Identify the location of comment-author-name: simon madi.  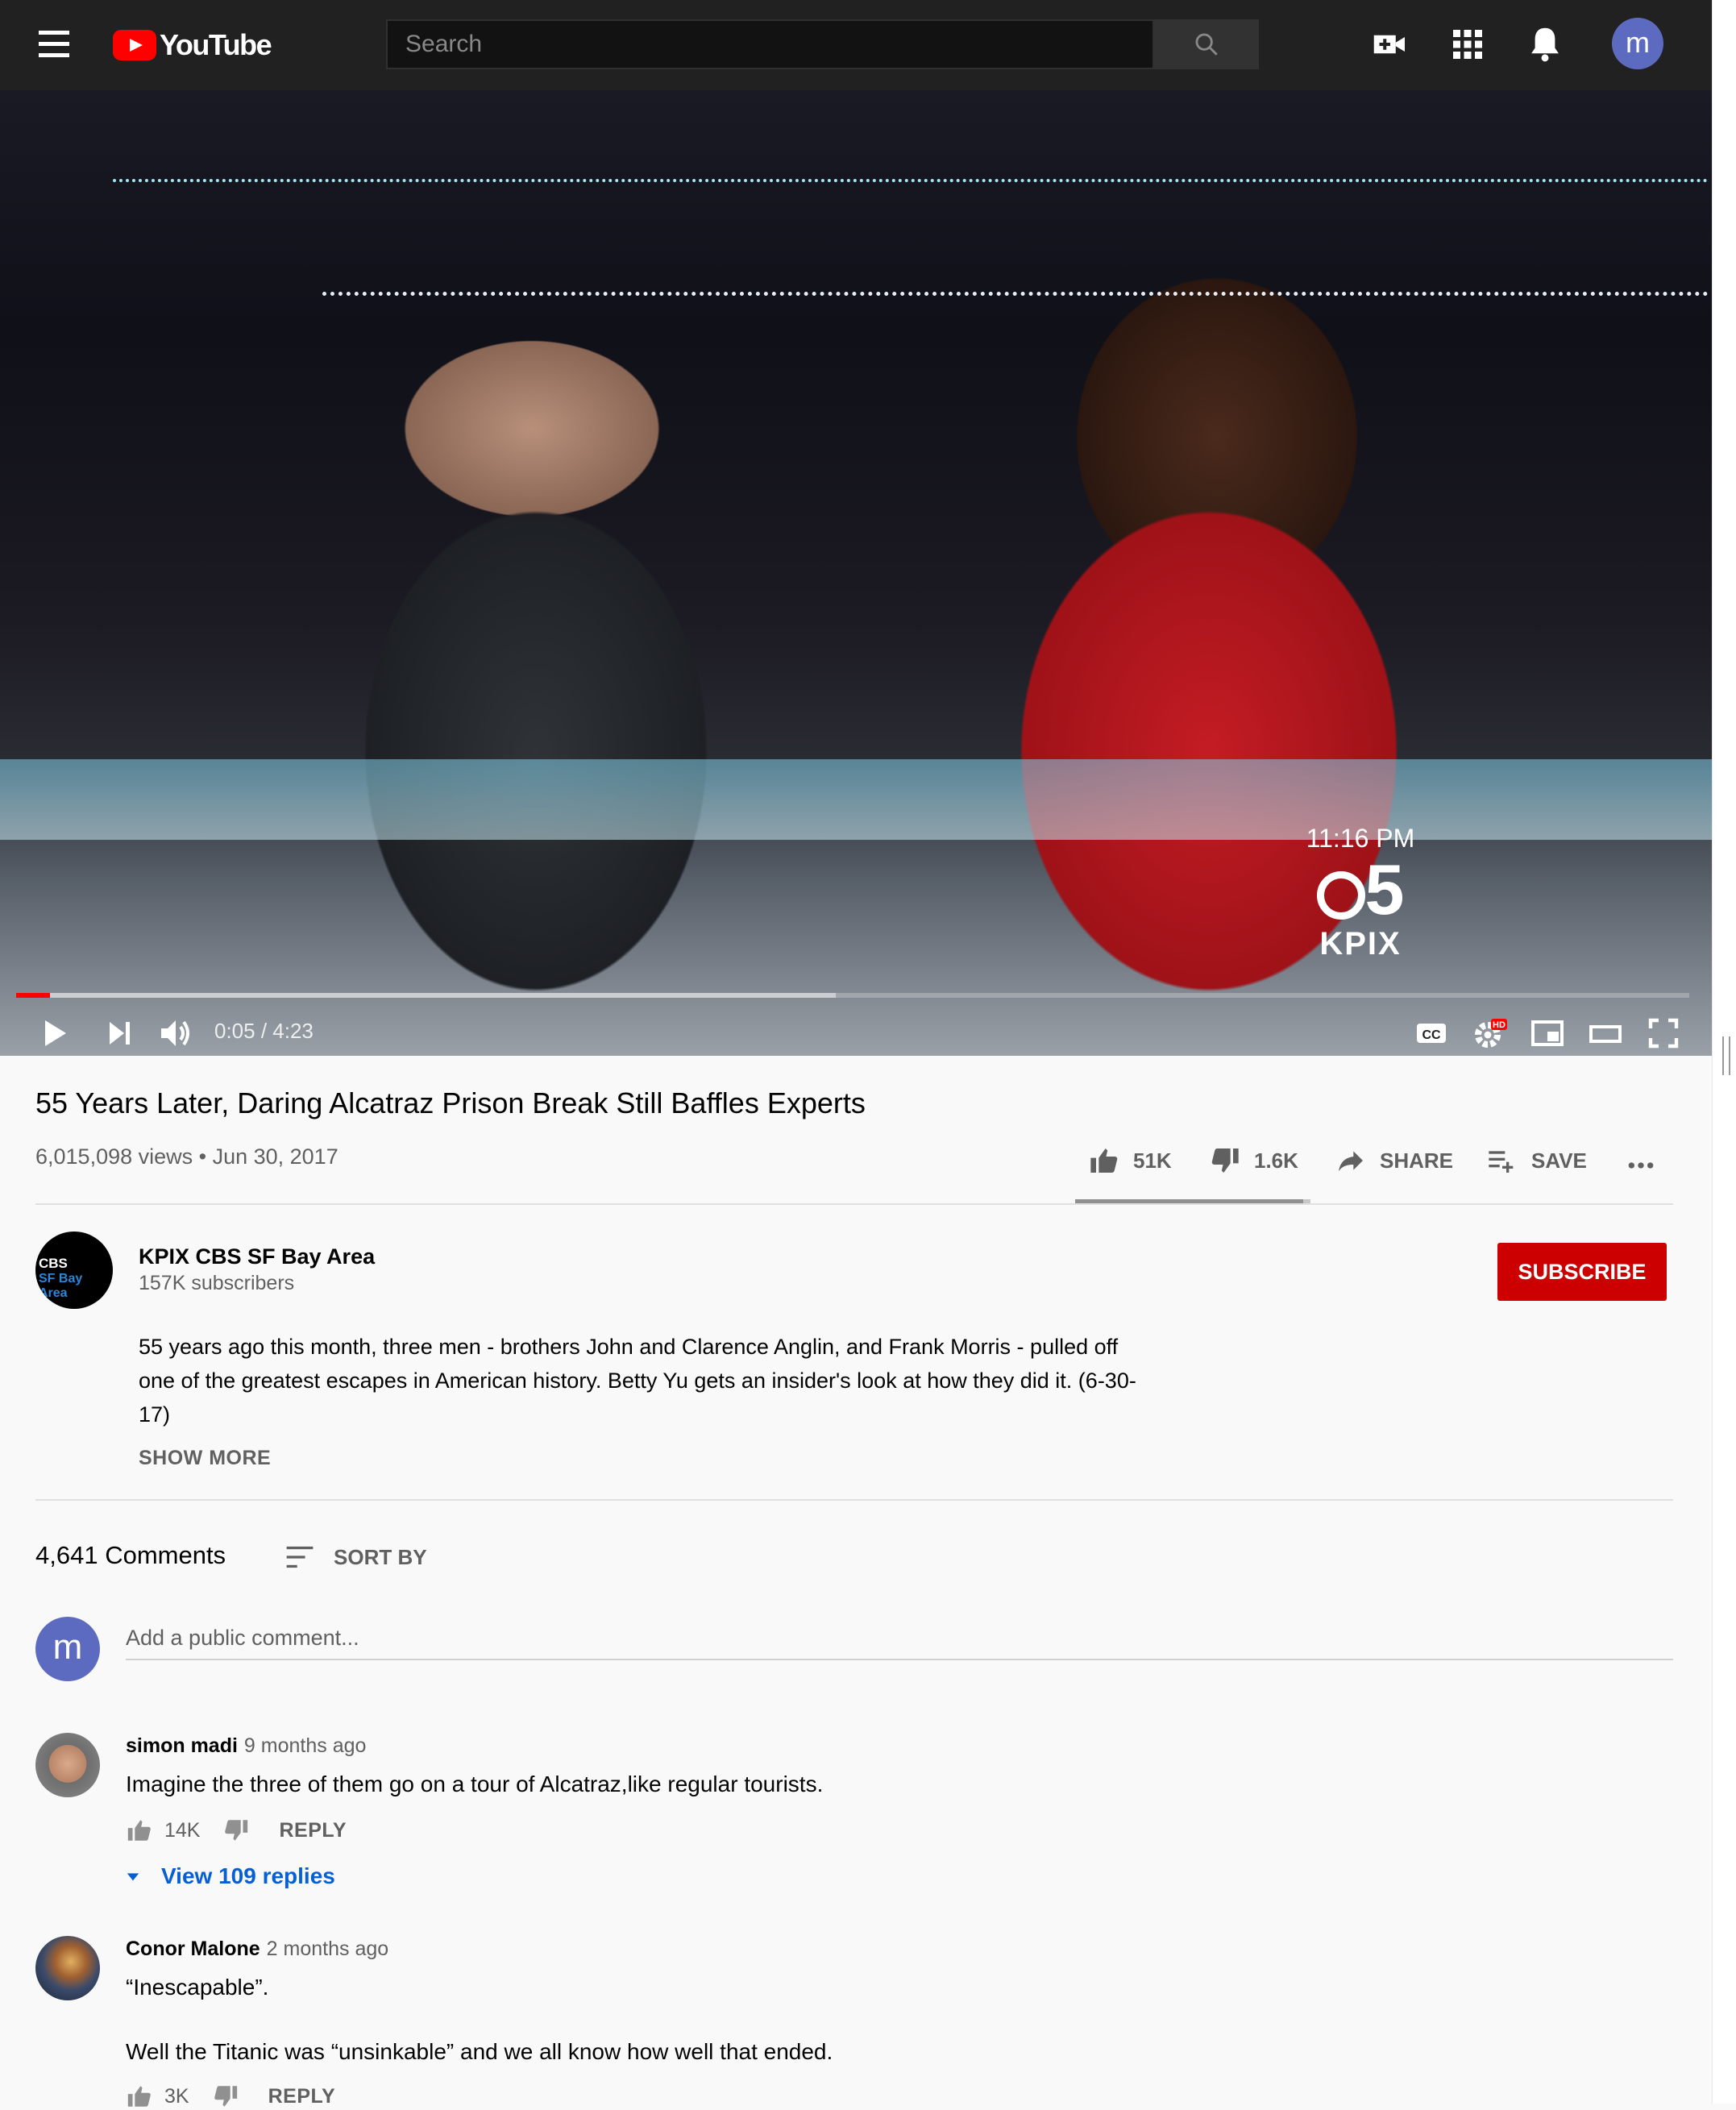
(182, 1745).